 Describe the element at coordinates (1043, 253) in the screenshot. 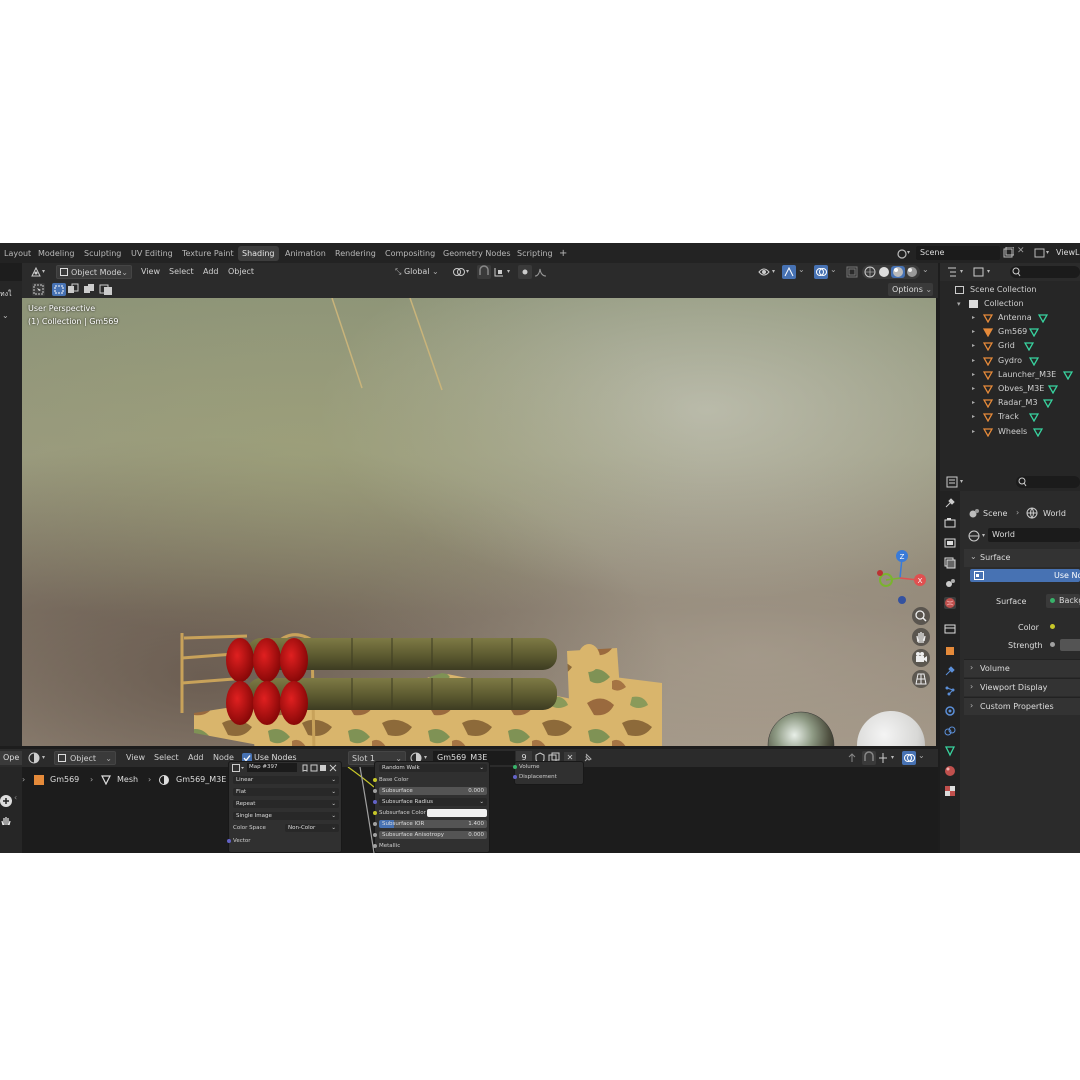

I see `view-layer-icon` at that location.